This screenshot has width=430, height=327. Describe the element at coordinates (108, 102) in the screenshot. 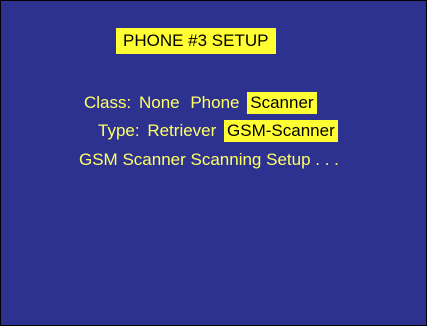

I see `class-label: Class:` at that location.